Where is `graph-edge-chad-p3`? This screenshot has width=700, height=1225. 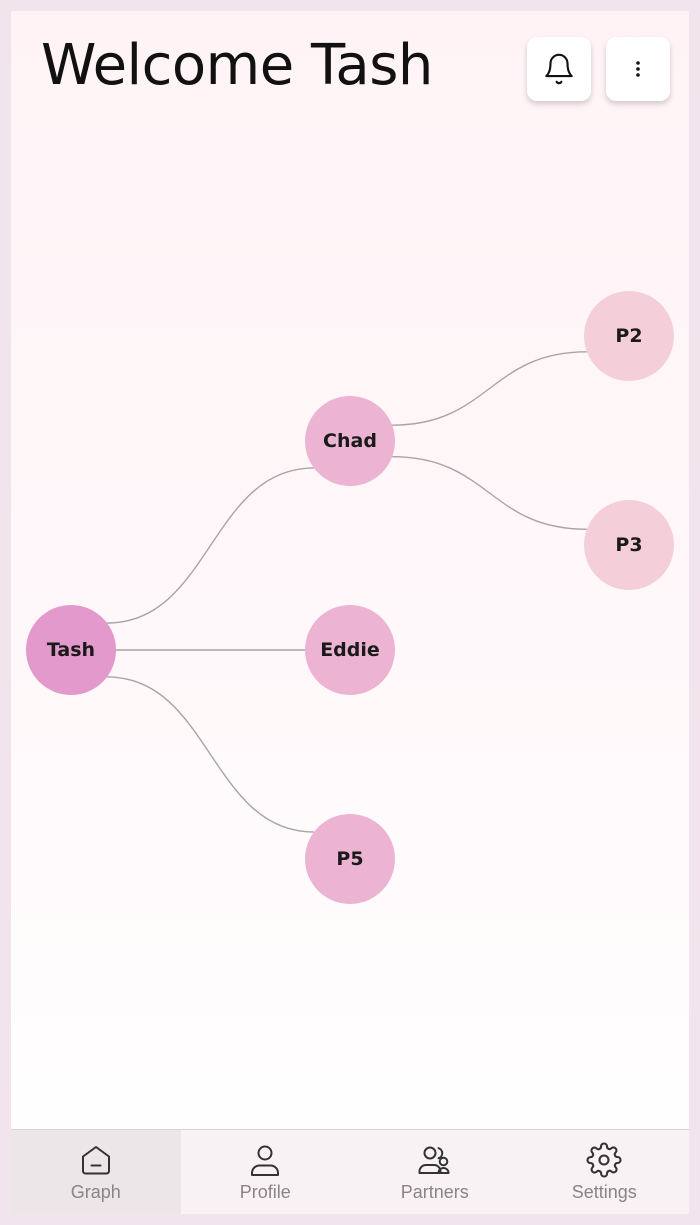 graph-edge-chad-p3 is located at coordinates (489, 493).